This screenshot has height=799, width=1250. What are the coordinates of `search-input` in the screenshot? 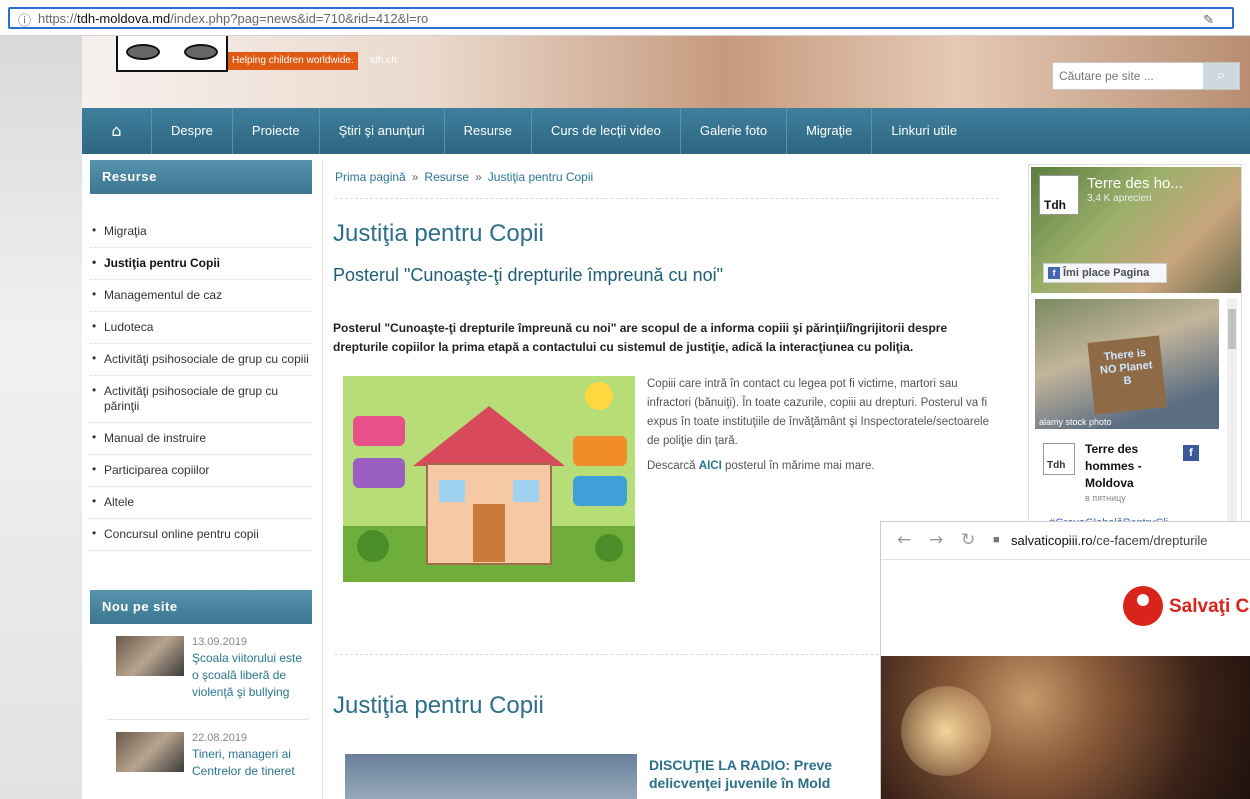 It's located at (1128, 76).